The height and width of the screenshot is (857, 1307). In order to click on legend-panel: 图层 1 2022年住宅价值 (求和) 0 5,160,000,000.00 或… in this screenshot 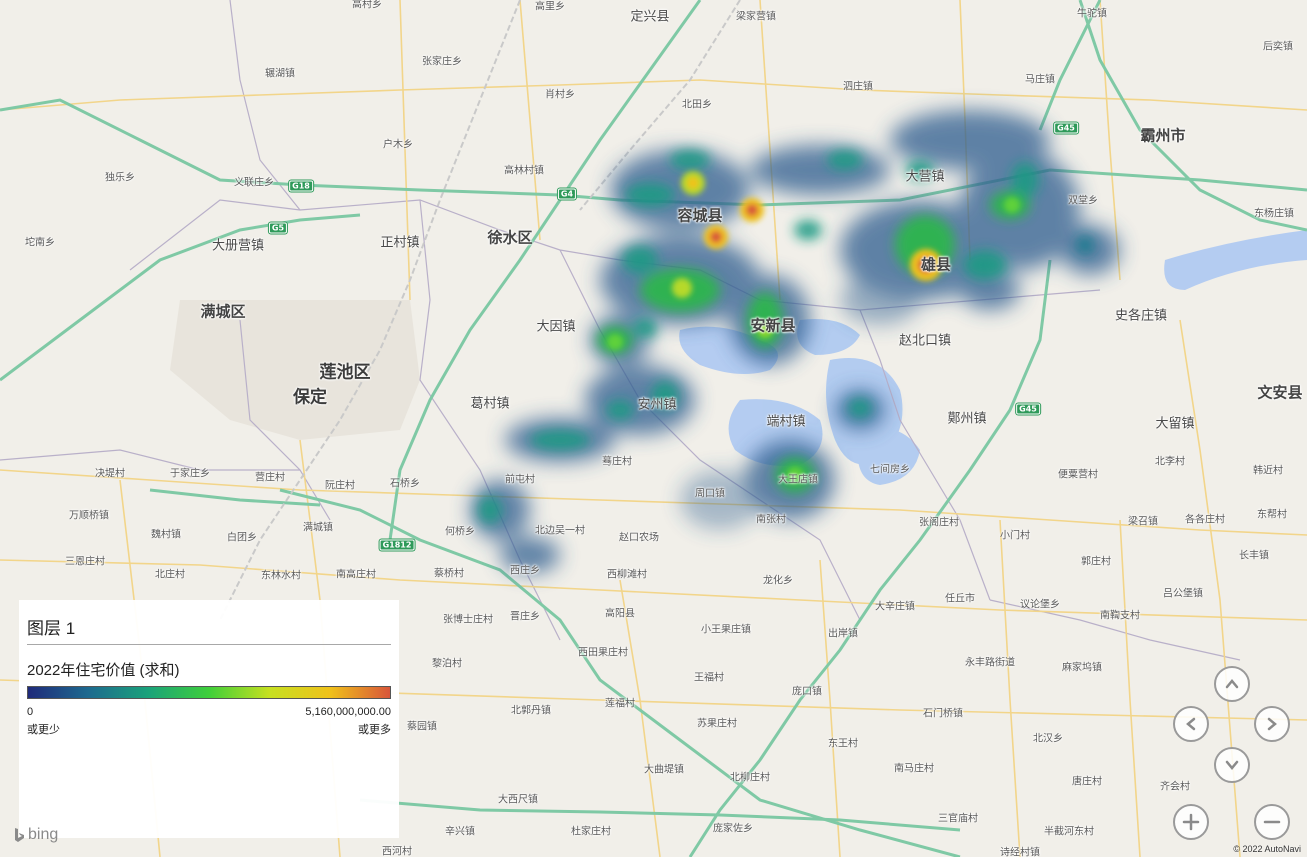, I will do `click(209, 719)`.